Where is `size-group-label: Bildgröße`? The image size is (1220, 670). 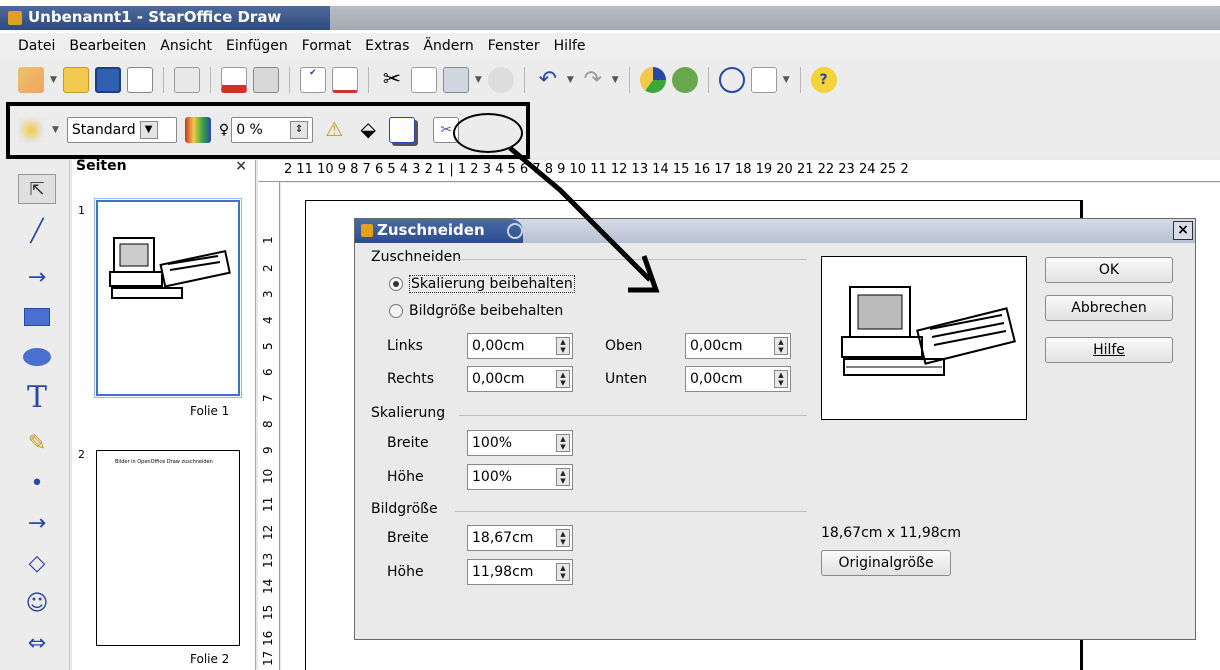 size-group-label: Bildgröße is located at coordinates (404, 509).